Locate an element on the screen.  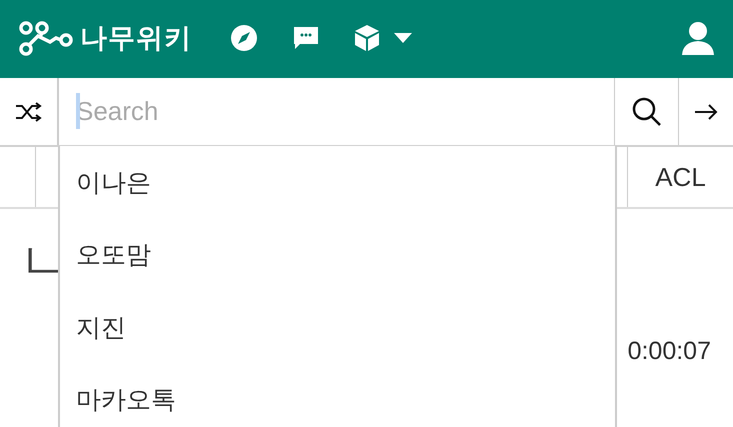
search-icon is located at coordinates (647, 111).